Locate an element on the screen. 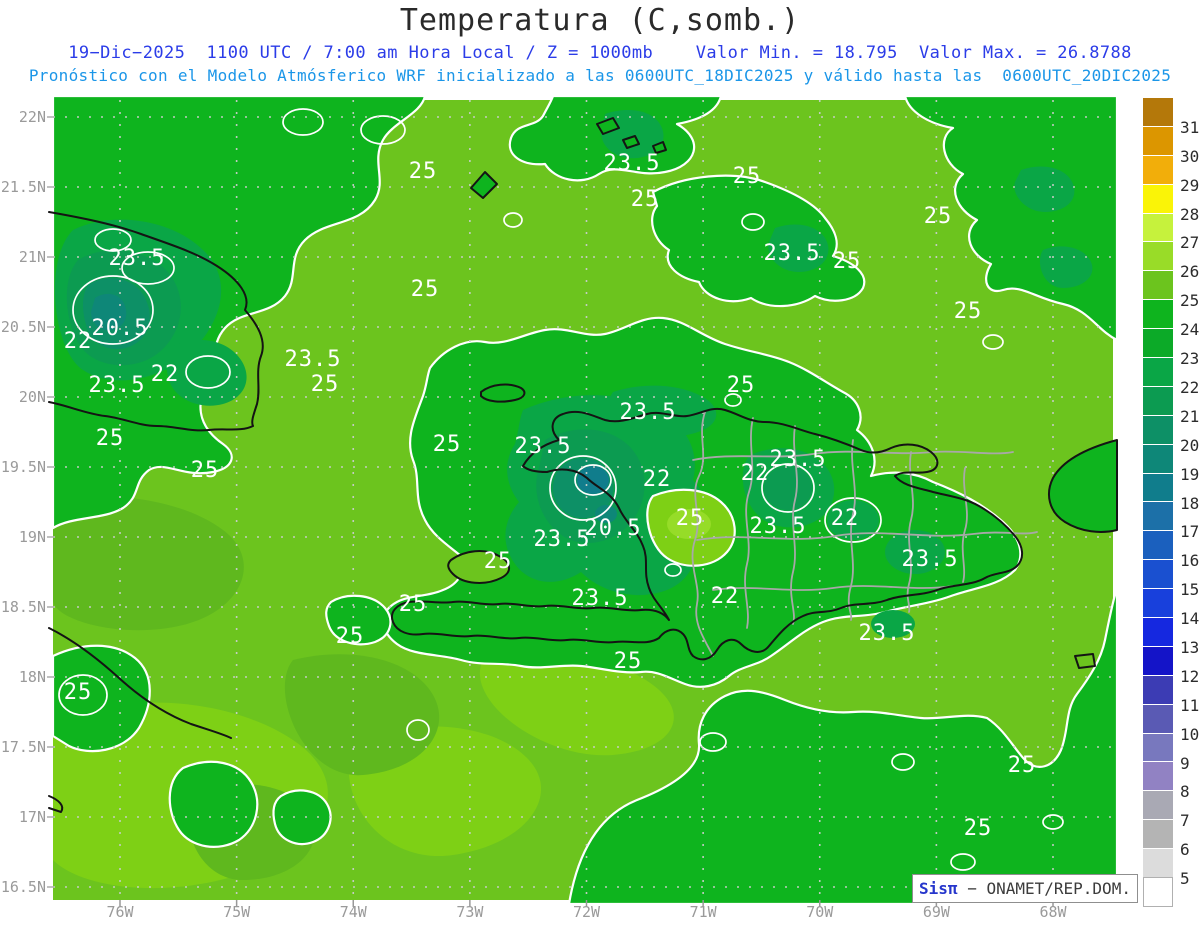 The height and width of the screenshot is (927, 1200). lat-label: 17N is located at coordinates (32, 817).